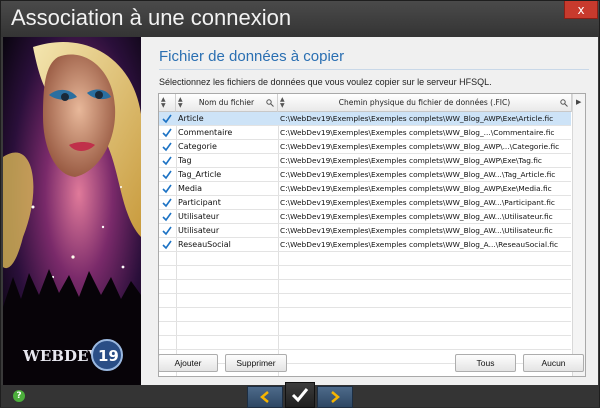 Image resolution: width=600 pixels, height=408 pixels. Describe the element at coordinates (185, 160) in the screenshot. I see `file-name-cell: Tag` at that location.